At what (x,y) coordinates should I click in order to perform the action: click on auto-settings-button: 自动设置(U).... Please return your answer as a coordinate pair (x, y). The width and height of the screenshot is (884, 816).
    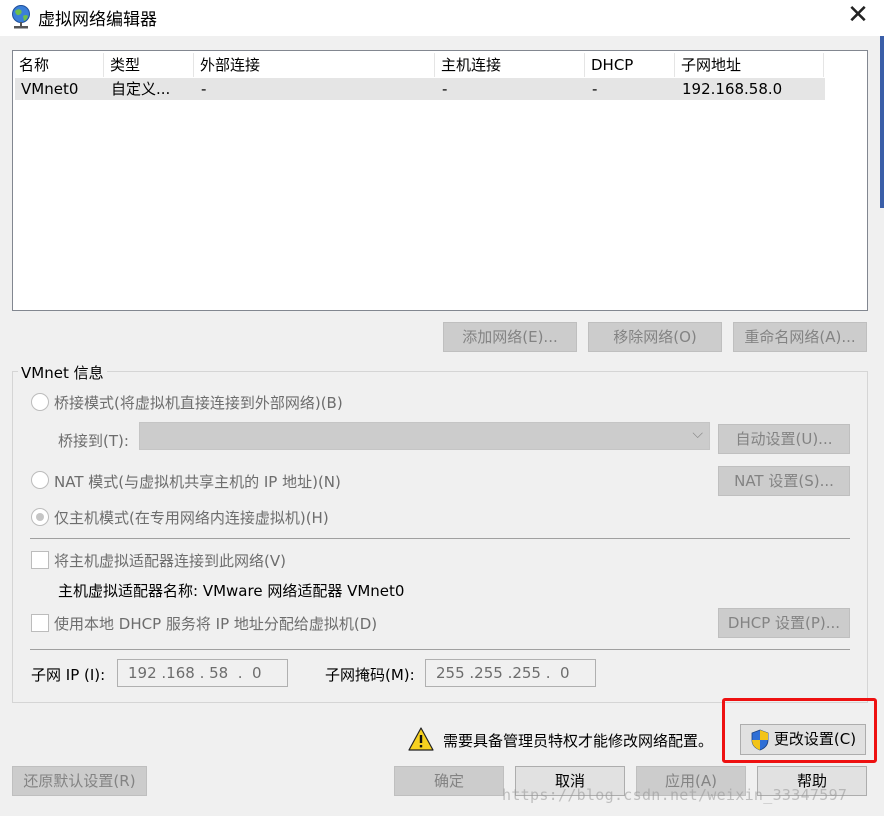
    Looking at the image, I should click on (784, 439).